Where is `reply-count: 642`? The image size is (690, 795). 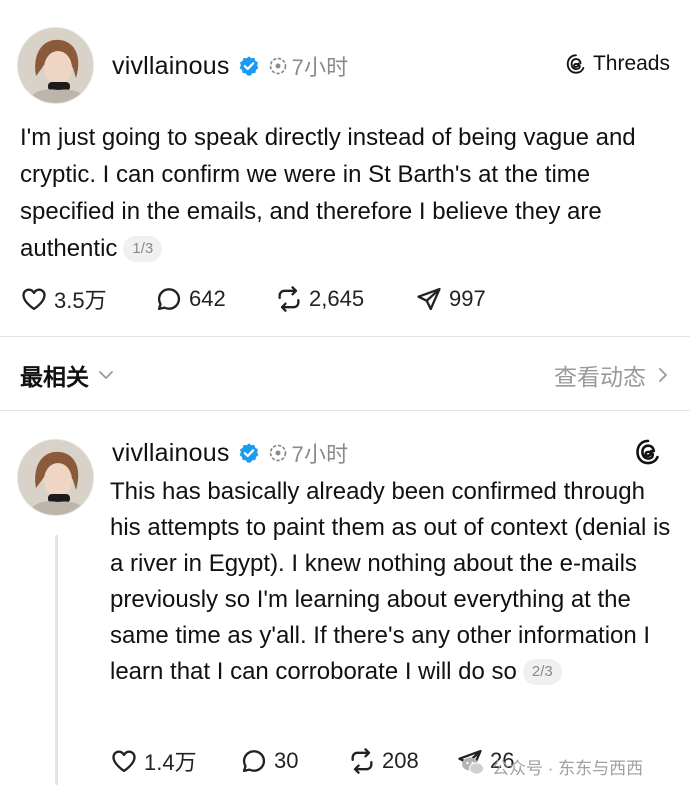
reply-count: 642 is located at coordinates (207, 298).